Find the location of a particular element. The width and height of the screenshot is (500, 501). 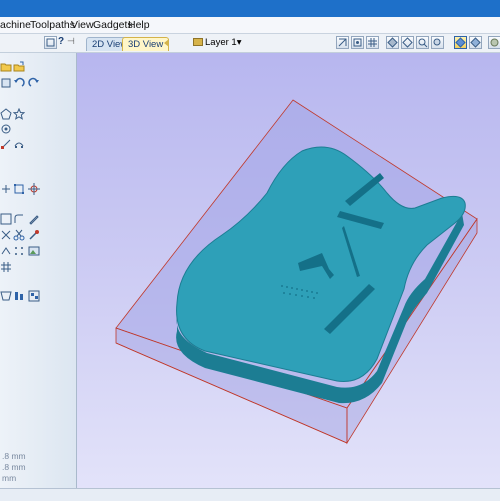

transform-icon is located at coordinates (19, 189).